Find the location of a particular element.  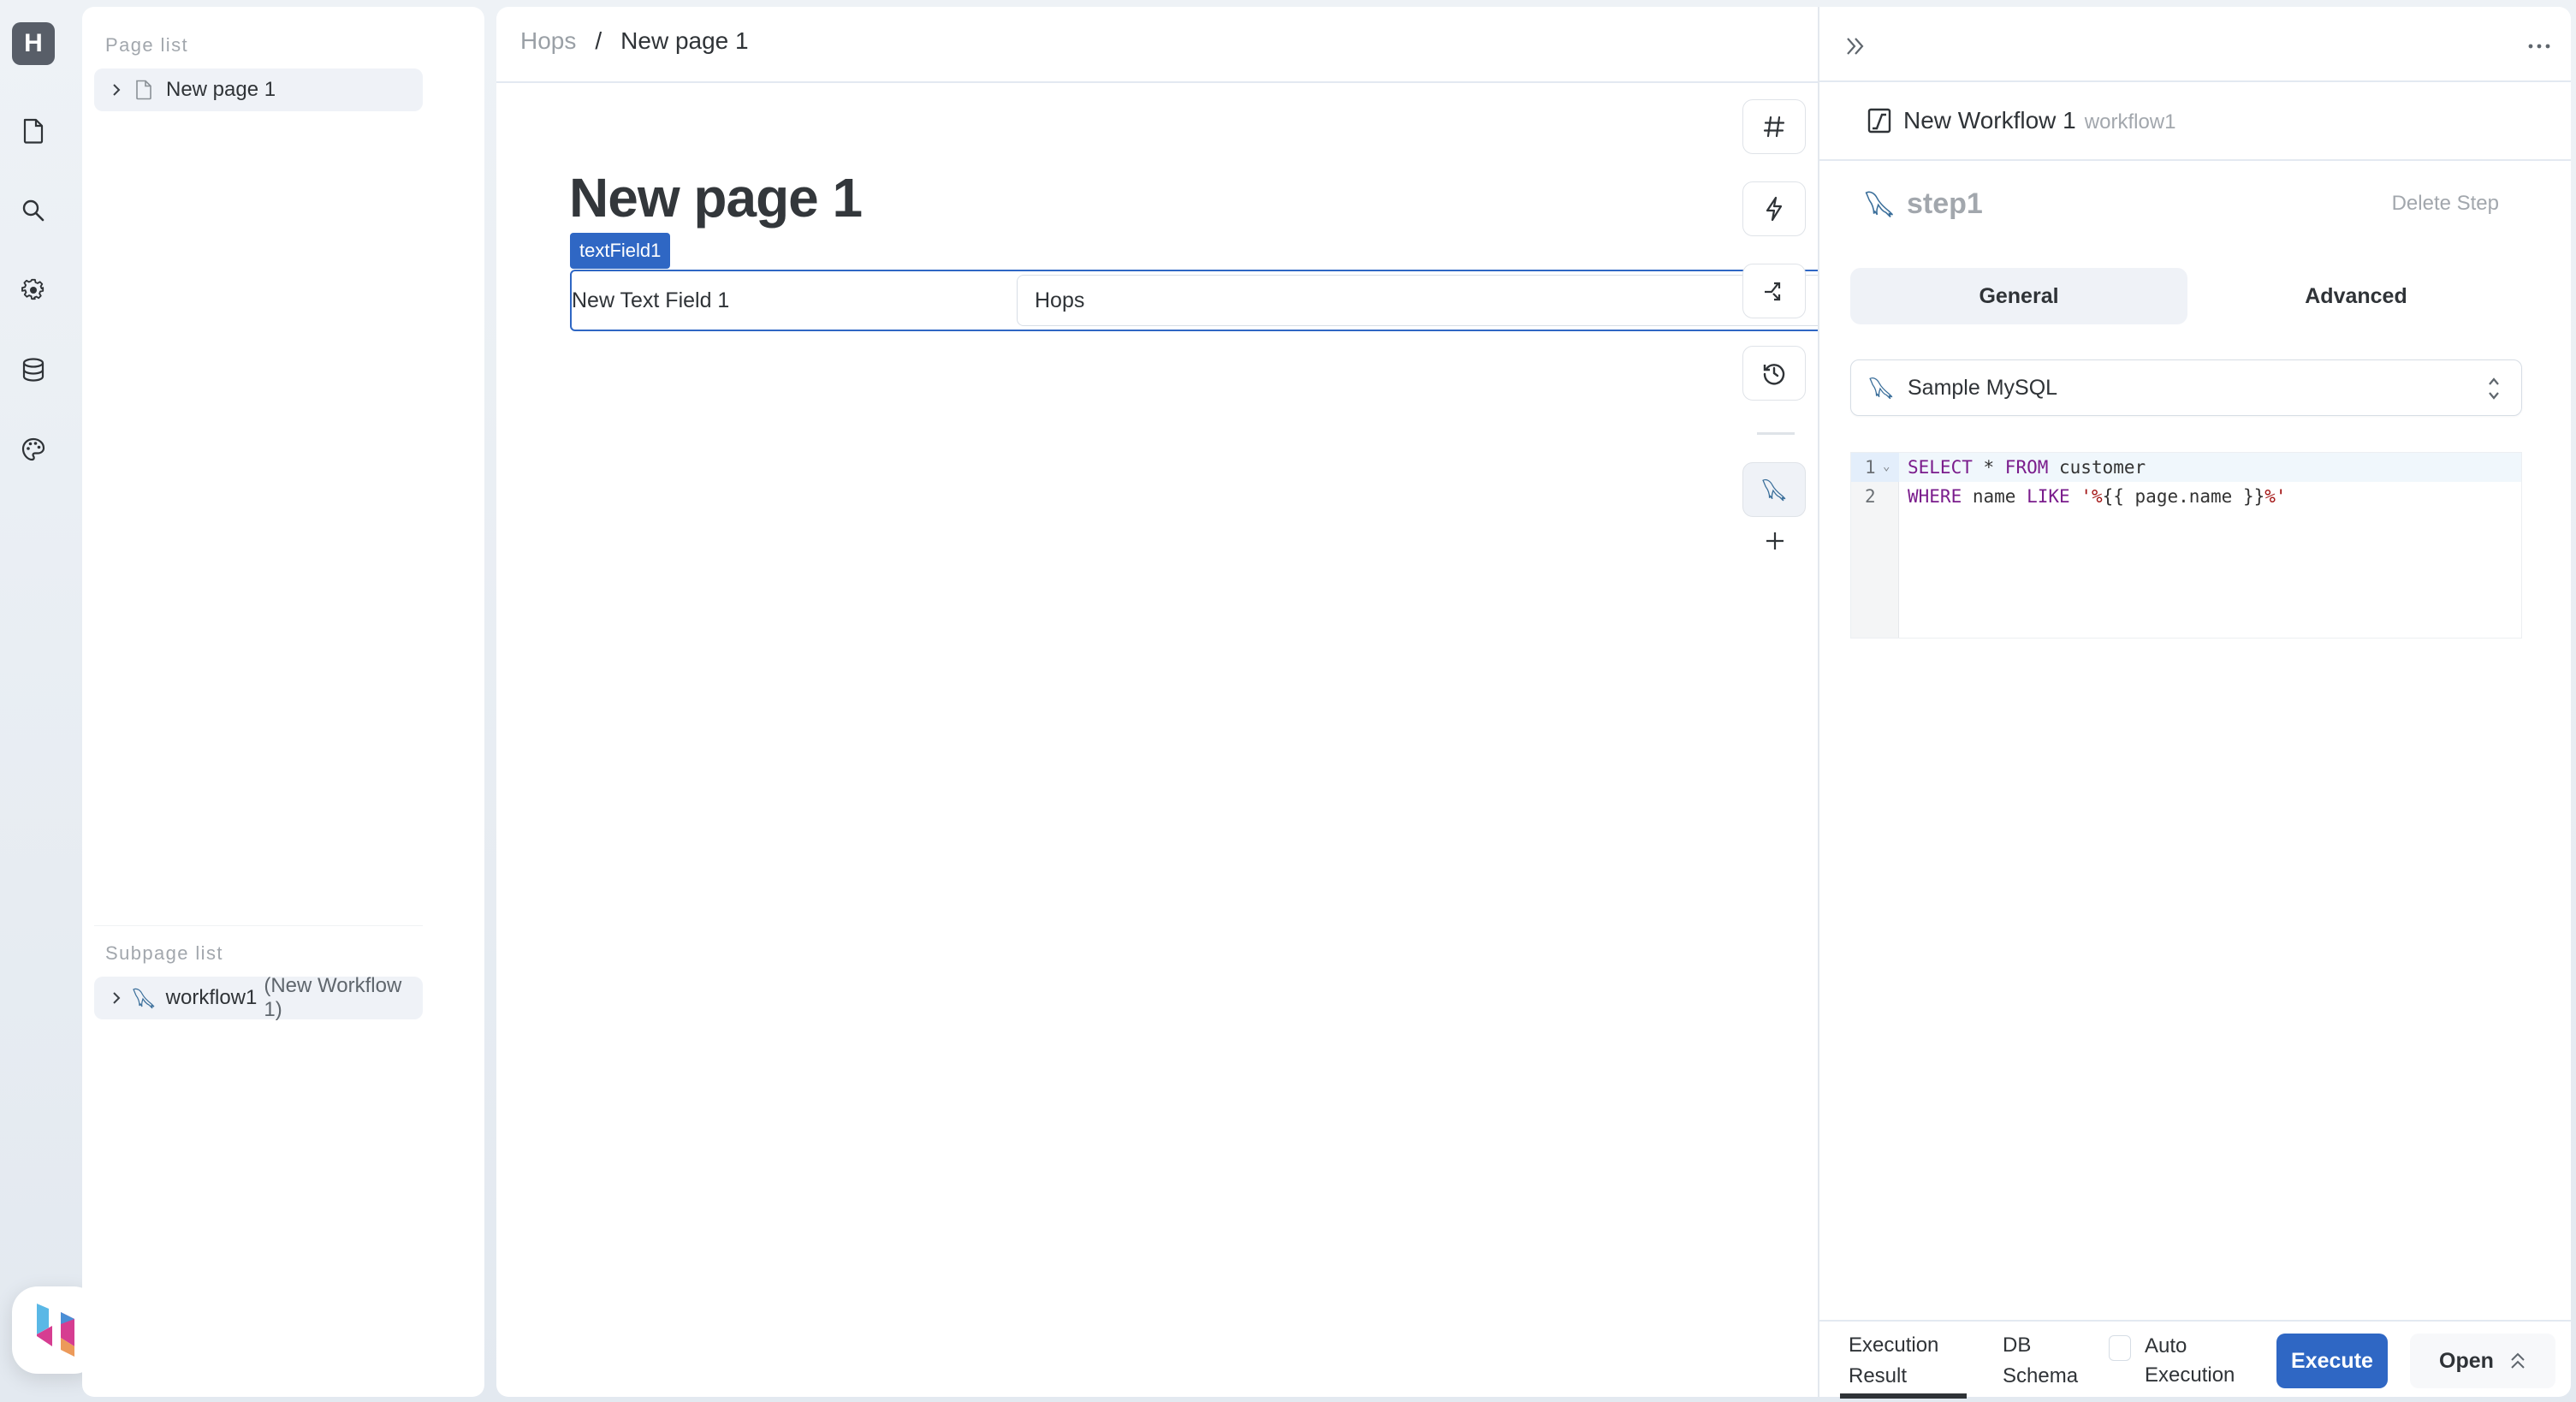

code-line: 2 WHERE name LIKE '%{{ page.name }}%' is located at coordinates (2186, 496).